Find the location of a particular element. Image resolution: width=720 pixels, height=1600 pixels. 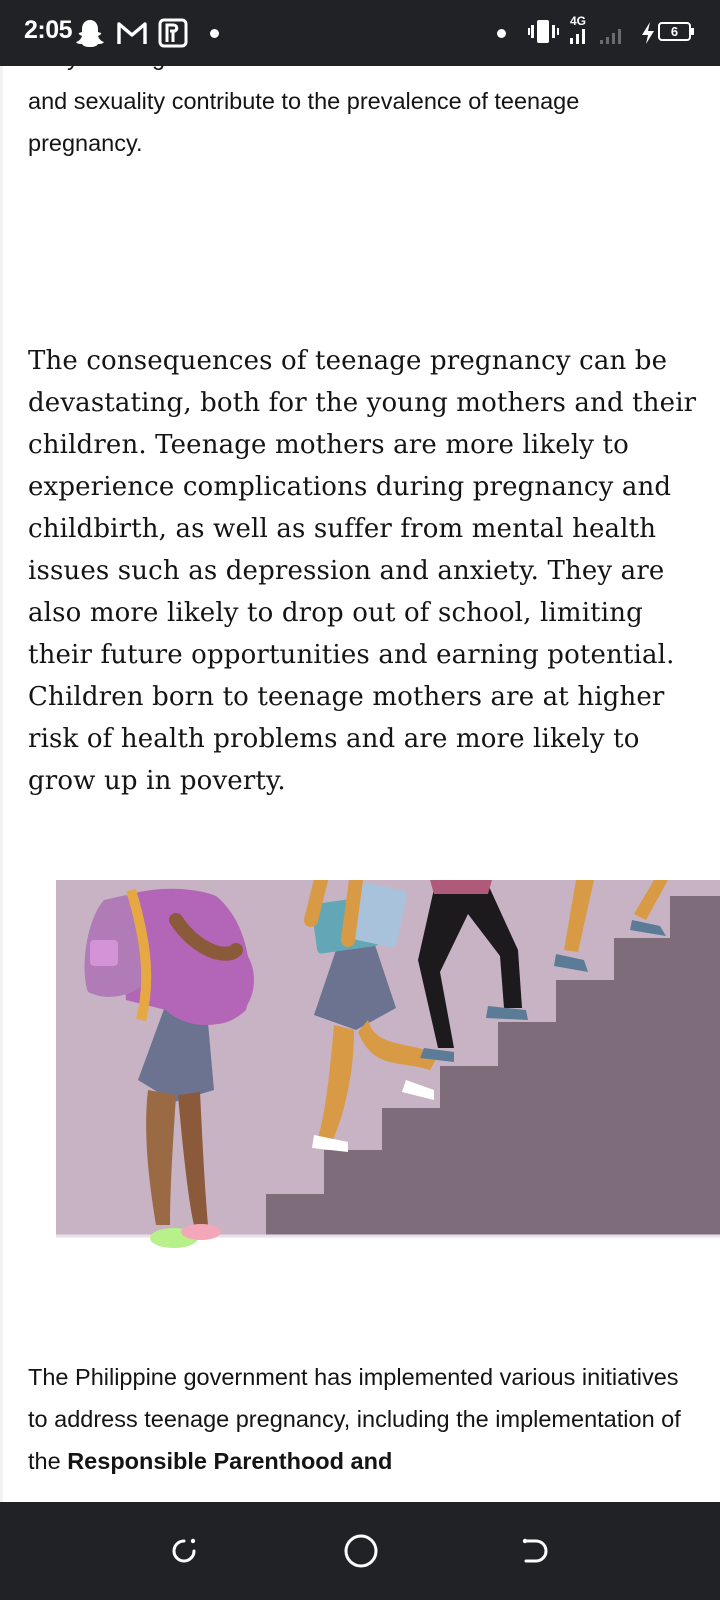

home-icon is located at coordinates (361, 1551).